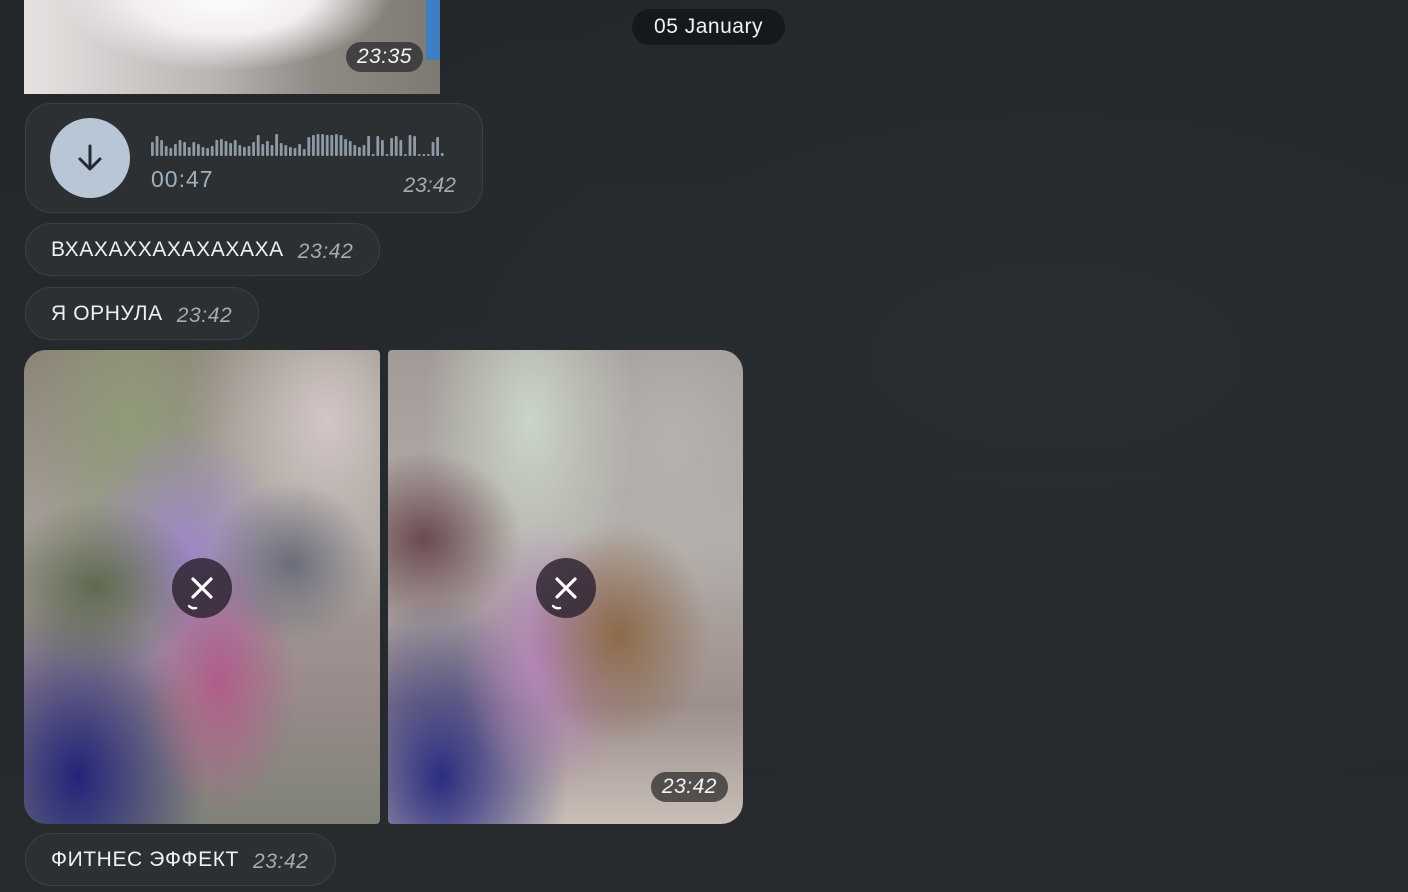 The image size is (1408, 892). What do you see at coordinates (182, 179) in the screenshot?
I see `voice-duration: 00:47` at bounding box center [182, 179].